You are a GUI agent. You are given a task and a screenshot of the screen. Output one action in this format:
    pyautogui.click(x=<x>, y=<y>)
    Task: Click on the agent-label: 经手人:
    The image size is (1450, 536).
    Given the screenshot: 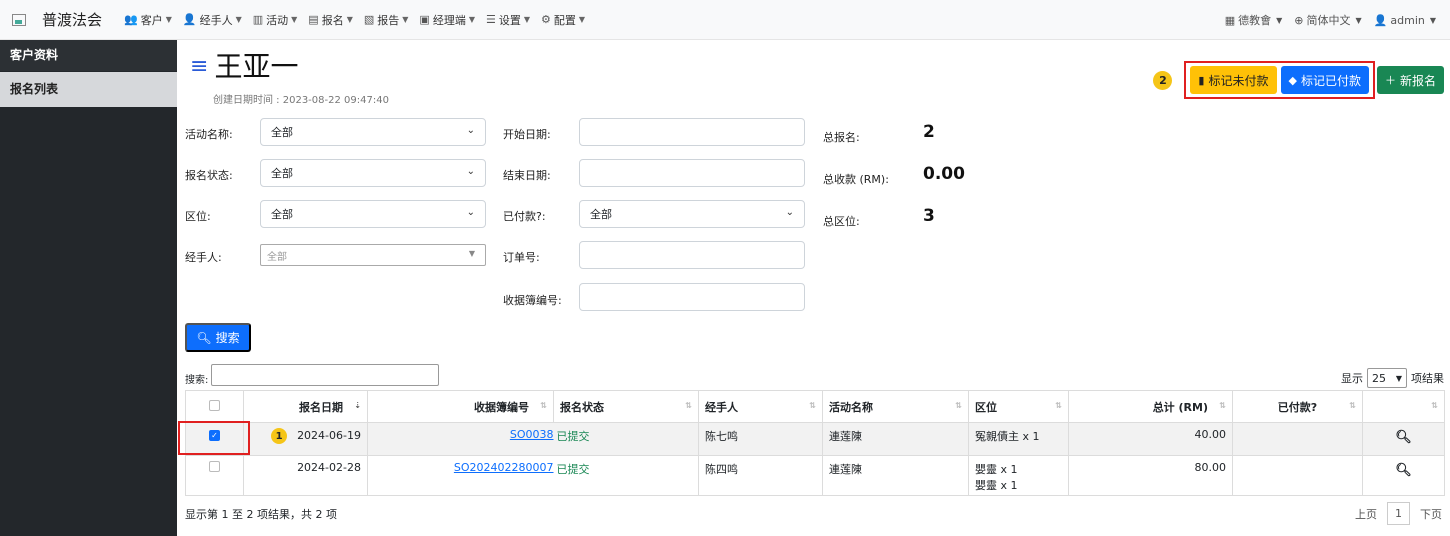 What is the action you would take?
    pyautogui.click(x=203, y=257)
    